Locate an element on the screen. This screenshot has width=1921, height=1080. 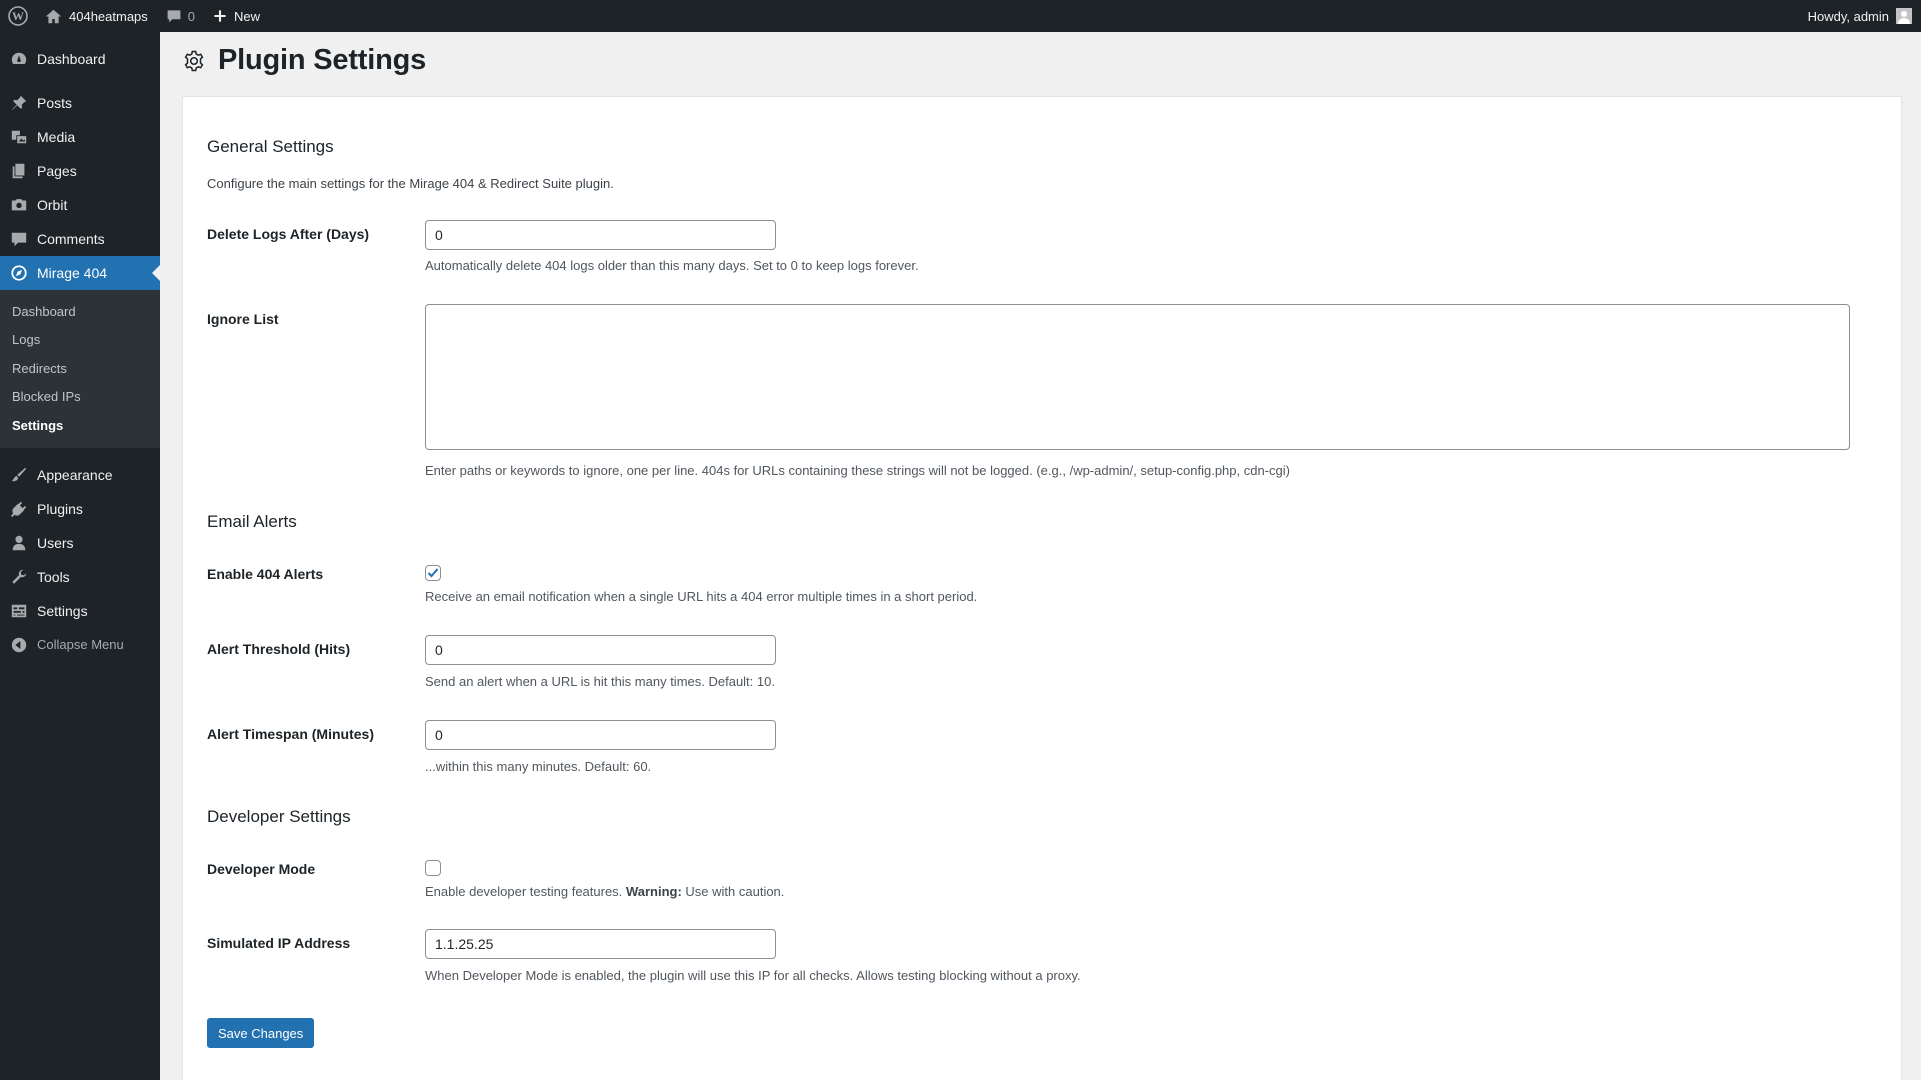
sidebar-label: Users is located at coordinates (55, 542).